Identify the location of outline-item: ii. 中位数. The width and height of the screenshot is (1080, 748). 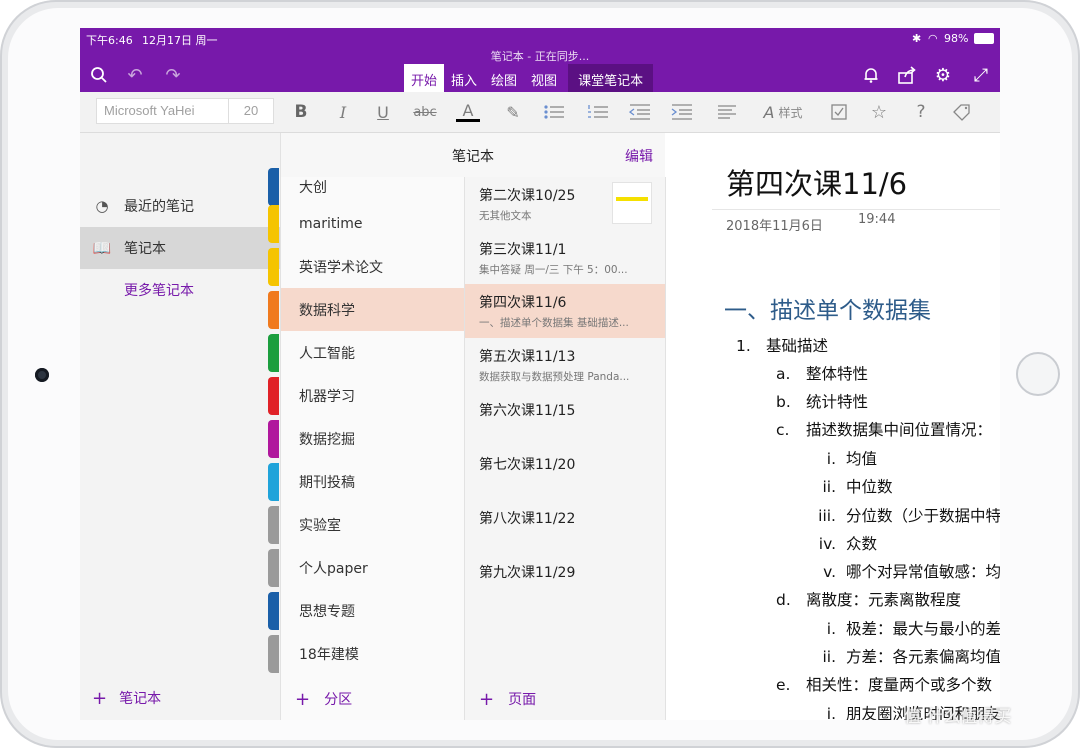
(857, 487).